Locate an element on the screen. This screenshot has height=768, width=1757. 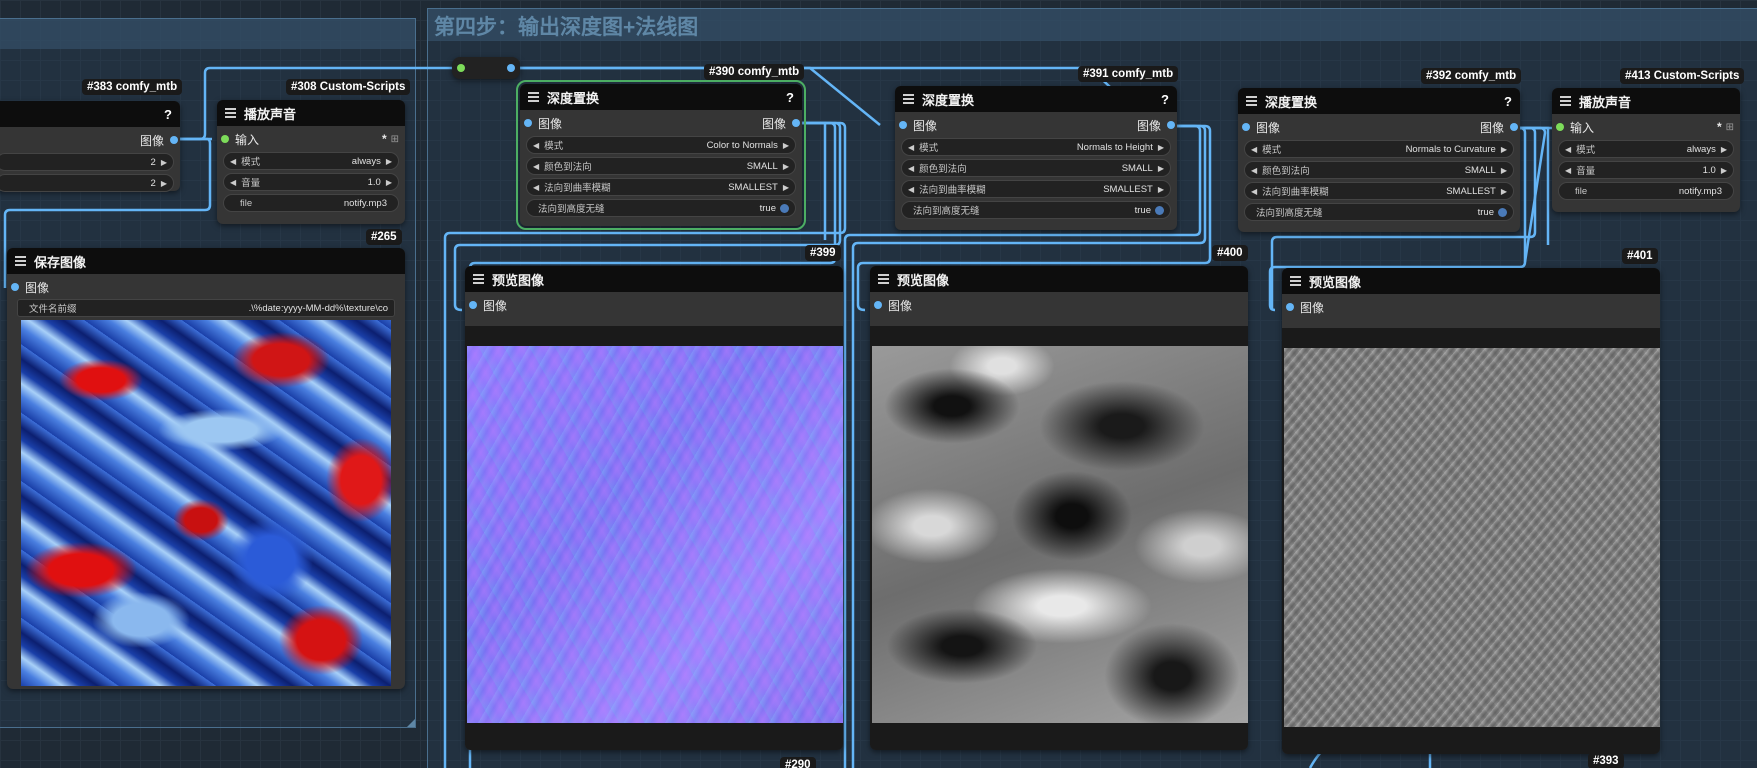
reroute-node is located at coordinates (486, 68).